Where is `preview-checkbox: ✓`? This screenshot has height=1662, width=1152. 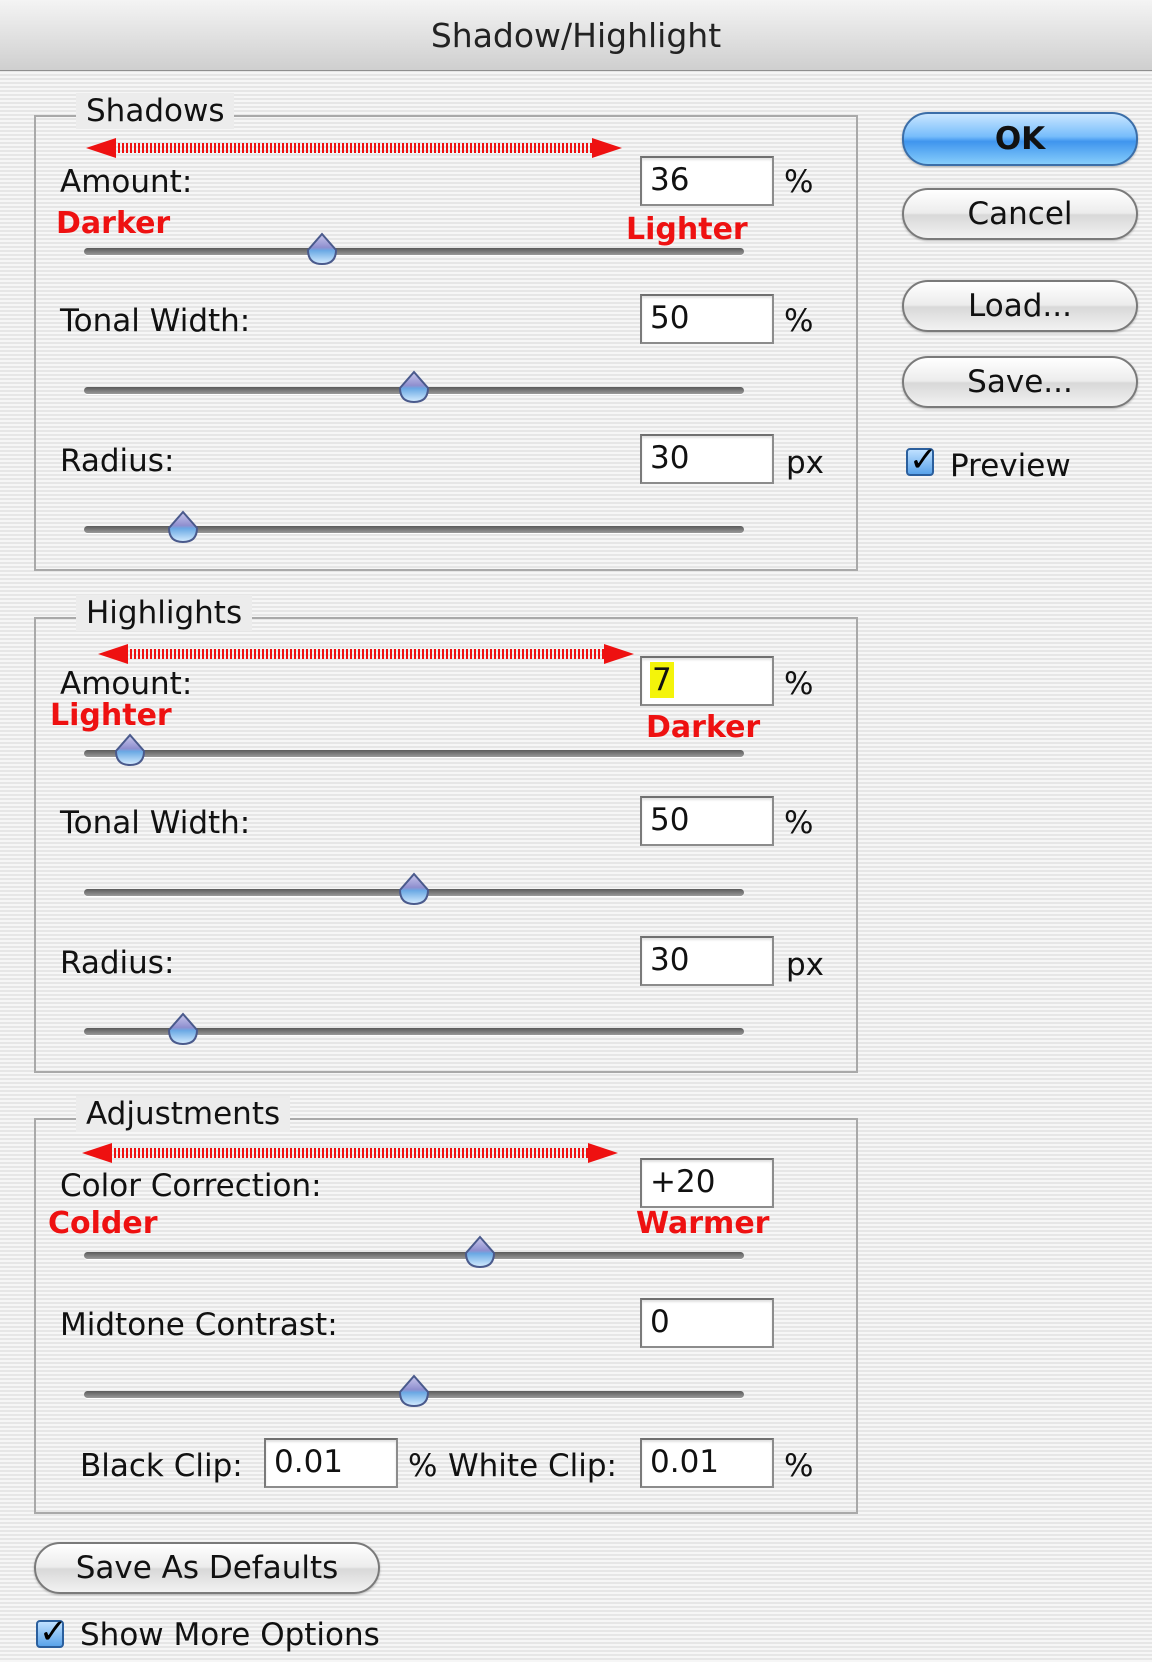 preview-checkbox: ✓ is located at coordinates (922, 460).